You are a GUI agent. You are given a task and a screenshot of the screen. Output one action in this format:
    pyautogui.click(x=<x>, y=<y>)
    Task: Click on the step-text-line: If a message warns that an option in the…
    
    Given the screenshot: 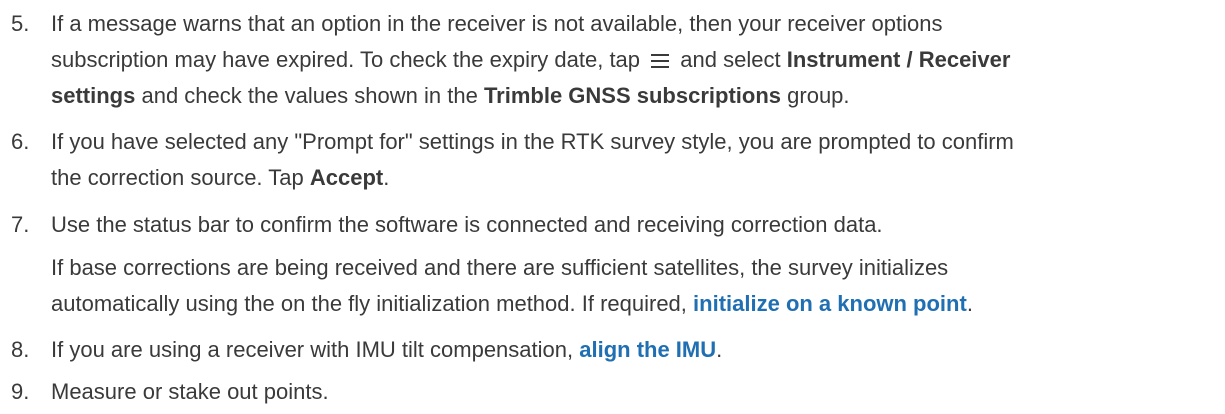 What is the action you would take?
    pyautogui.click(x=497, y=23)
    